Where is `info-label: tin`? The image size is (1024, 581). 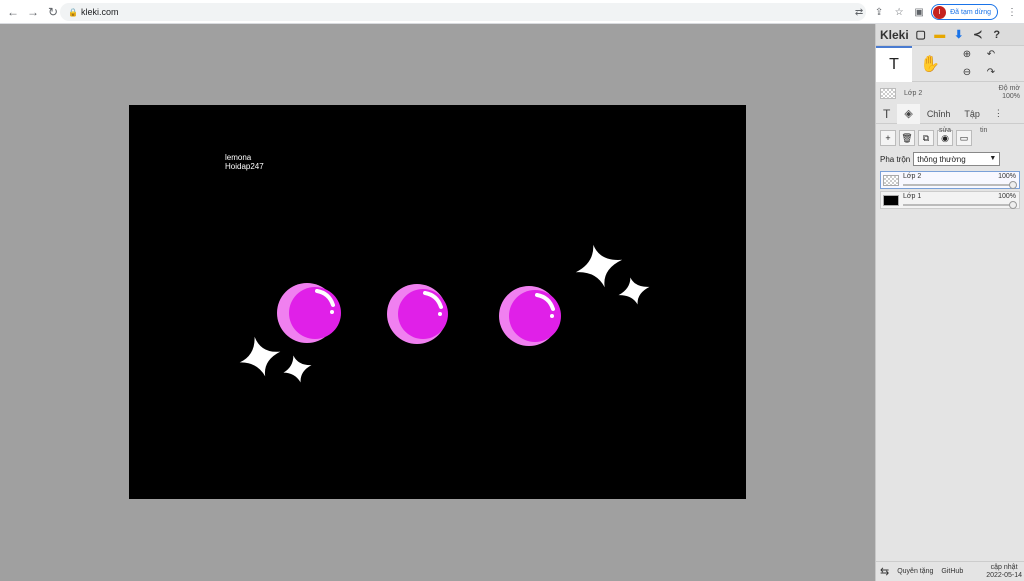 info-label: tin is located at coordinates (984, 130).